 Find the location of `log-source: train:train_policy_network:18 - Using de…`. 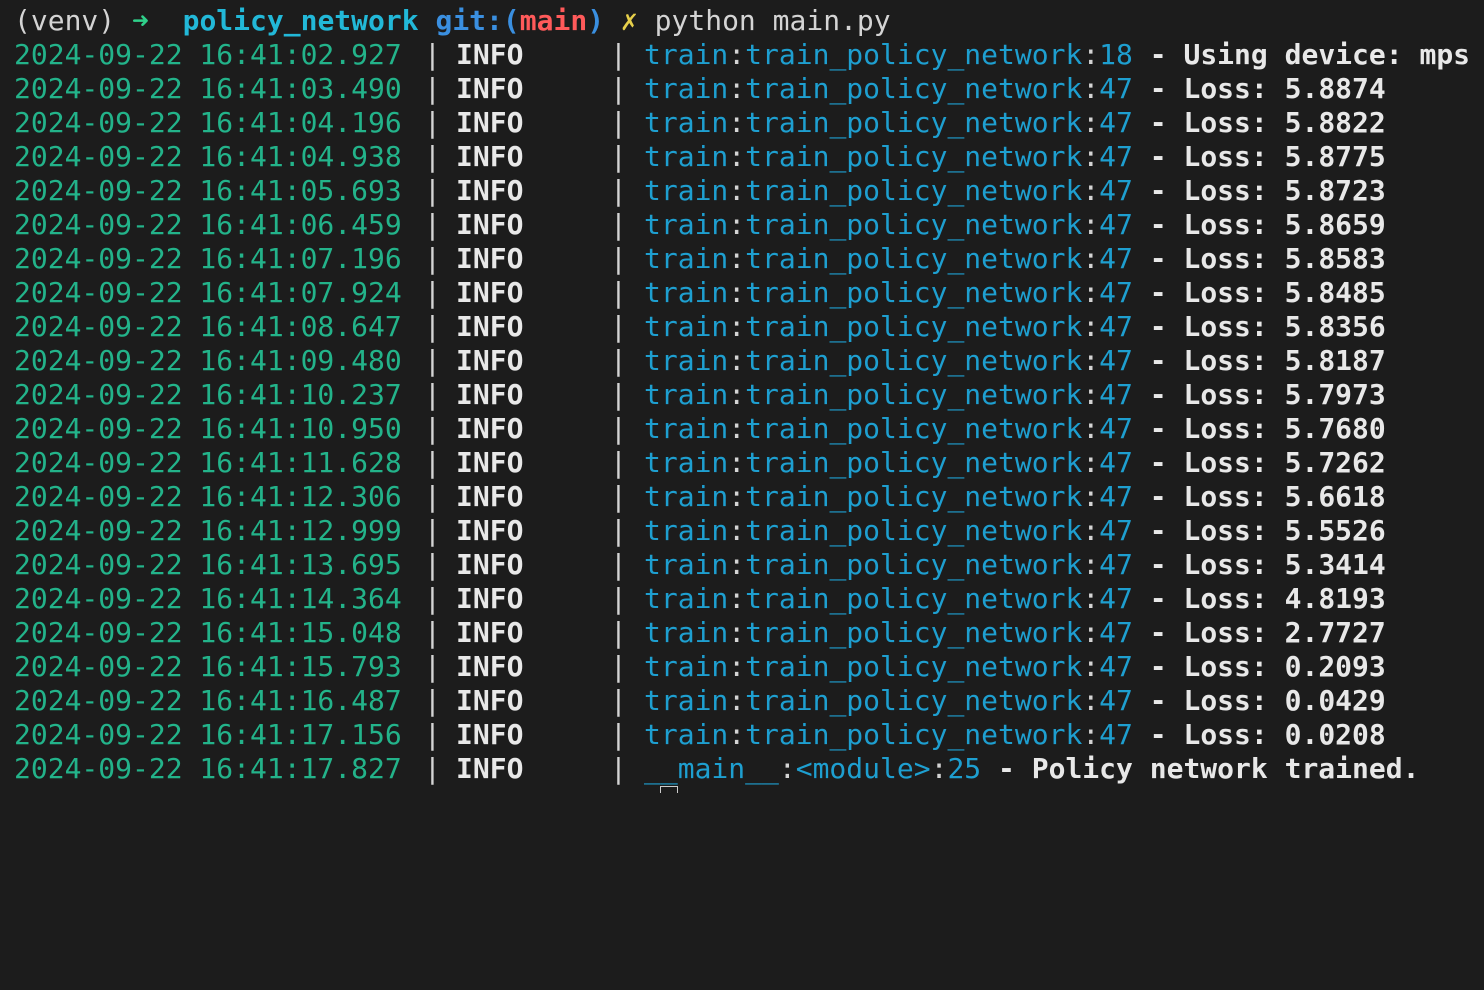

log-source: train:train_policy_network:18 - Using de… is located at coordinates (1057, 55).